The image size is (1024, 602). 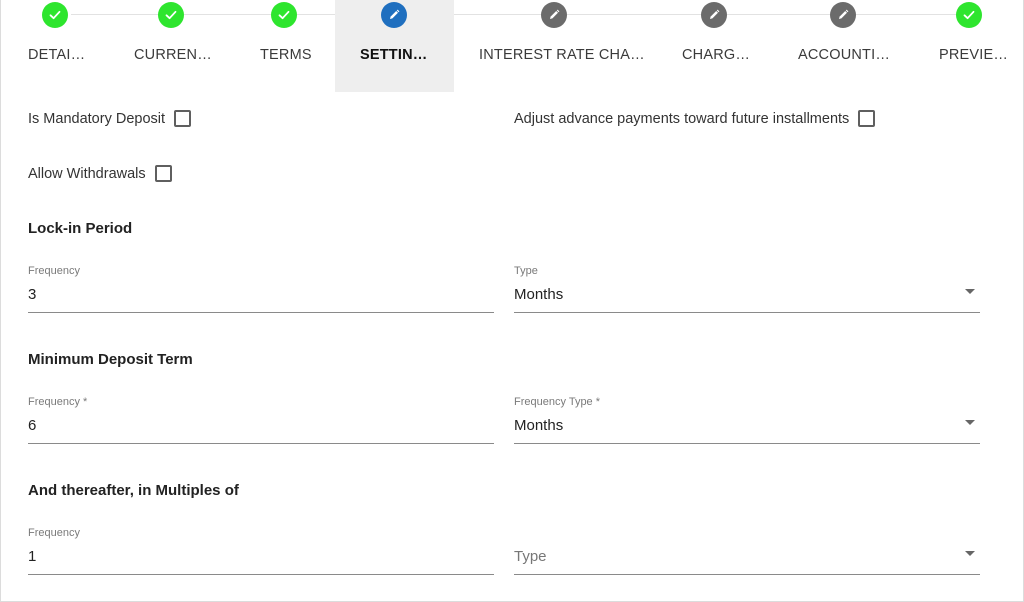 What do you see at coordinates (283, 46) in the screenshot?
I see `step-terms: TERMS` at bounding box center [283, 46].